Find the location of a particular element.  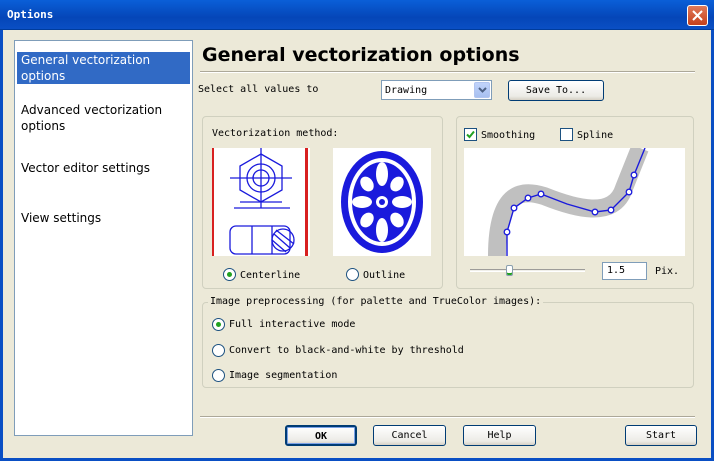

outline-label: Outline is located at coordinates (384, 275).